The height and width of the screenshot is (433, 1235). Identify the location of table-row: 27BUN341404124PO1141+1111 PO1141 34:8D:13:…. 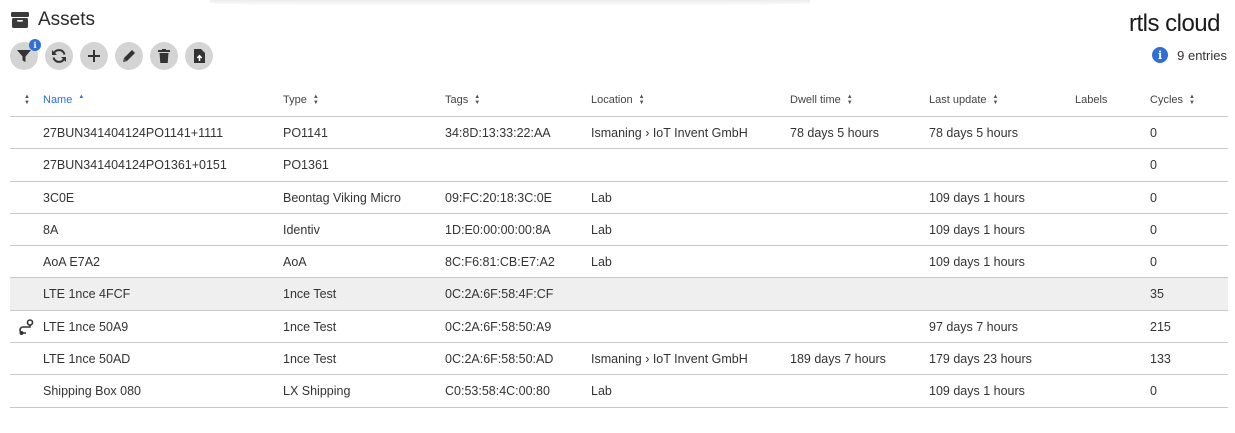
(619, 133).